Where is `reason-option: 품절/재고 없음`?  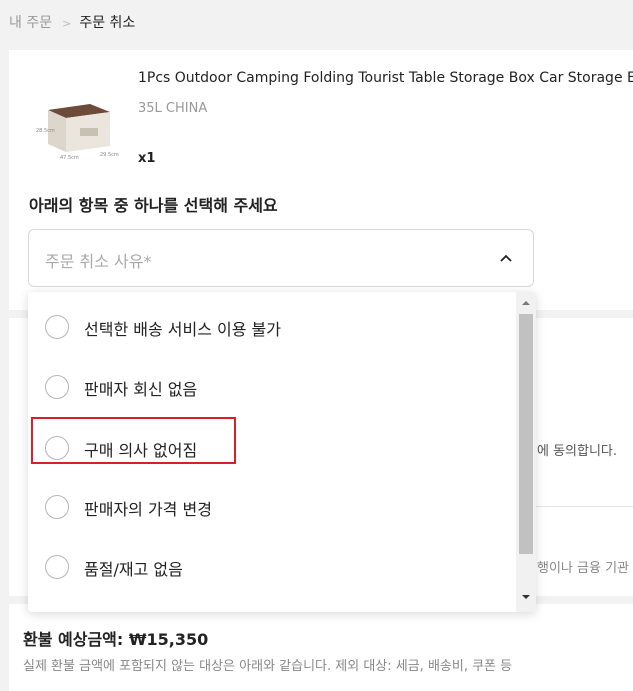 reason-option: 품절/재고 없음 is located at coordinates (271, 564).